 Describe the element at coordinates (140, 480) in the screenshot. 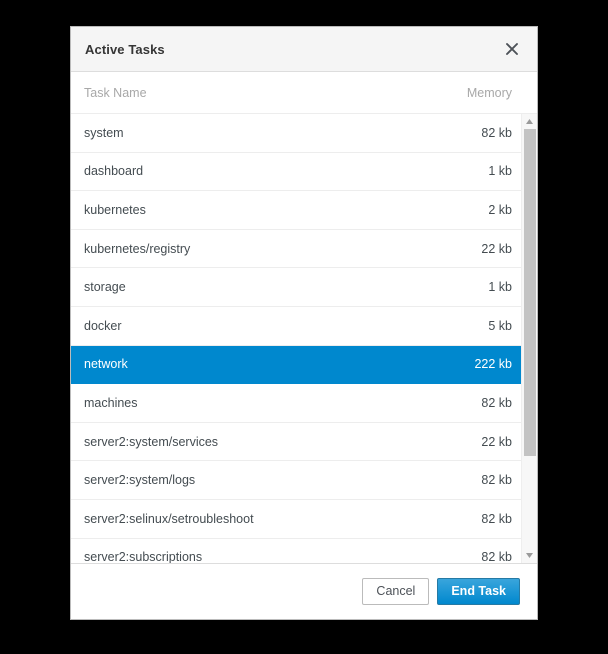

I see `task-name-cell: server2:system/logs` at that location.